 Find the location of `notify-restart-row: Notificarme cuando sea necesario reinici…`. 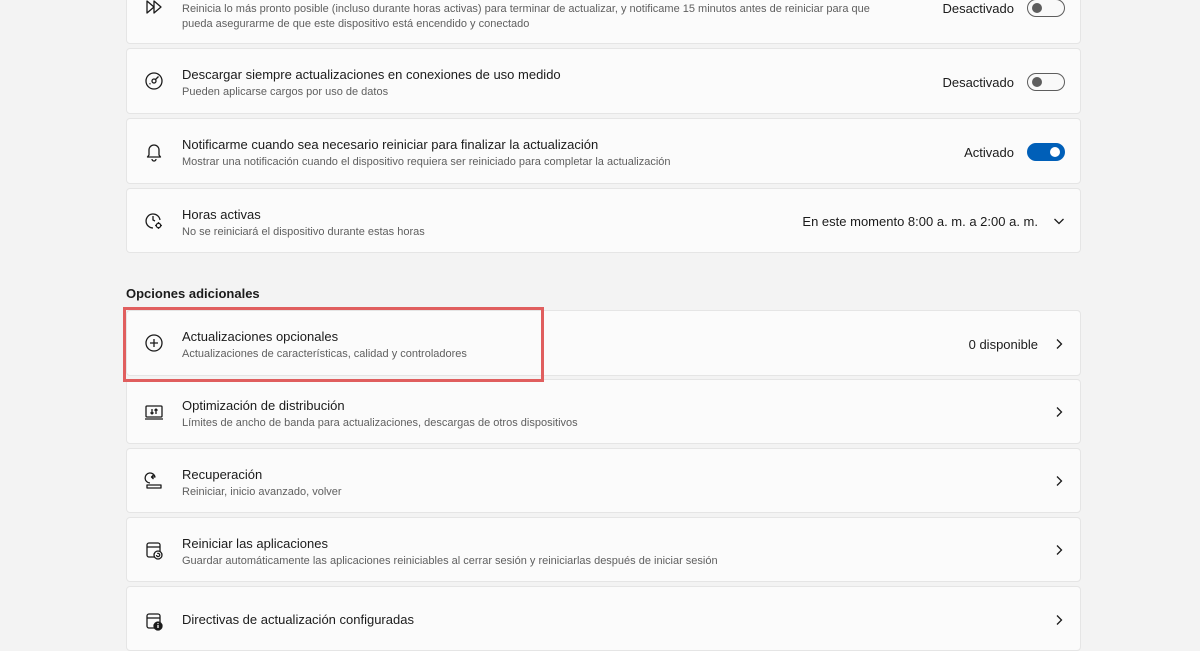

notify-restart-row: Notificarme cuando sea necesario reinici… is located at coordinates (603, 151).